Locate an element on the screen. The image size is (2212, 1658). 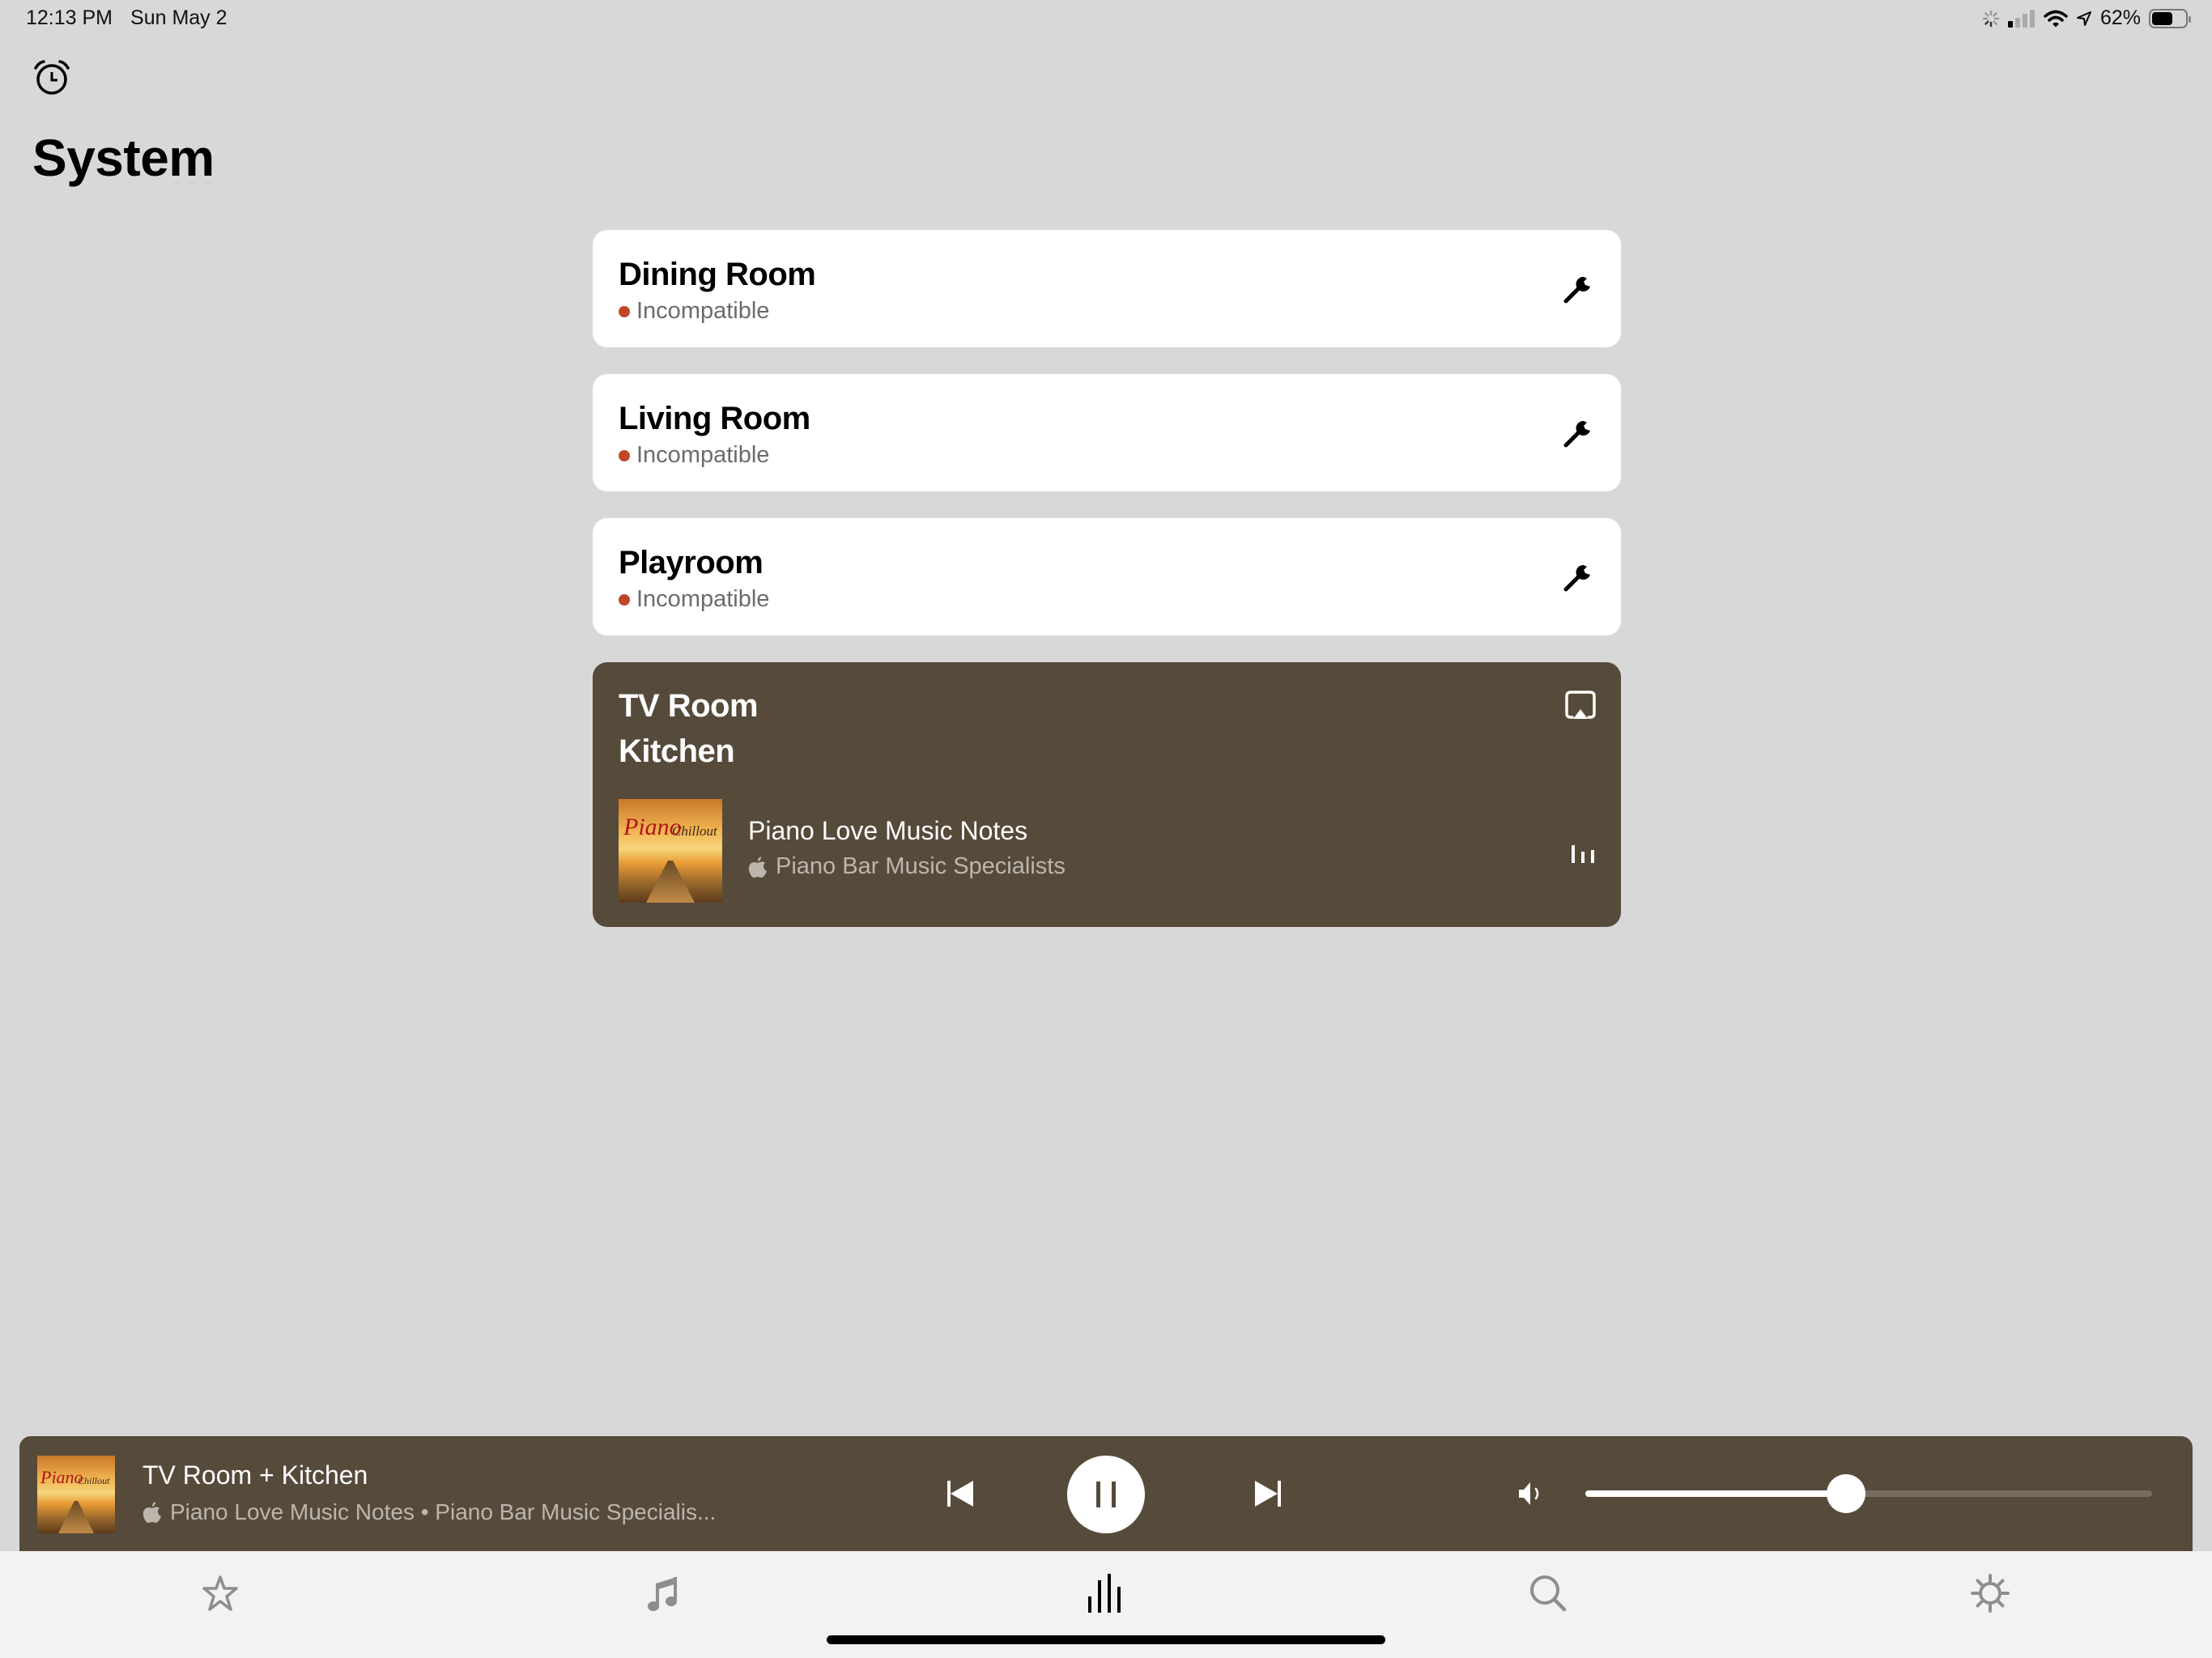
next-track-button is located at coordinates (1268, 1493).